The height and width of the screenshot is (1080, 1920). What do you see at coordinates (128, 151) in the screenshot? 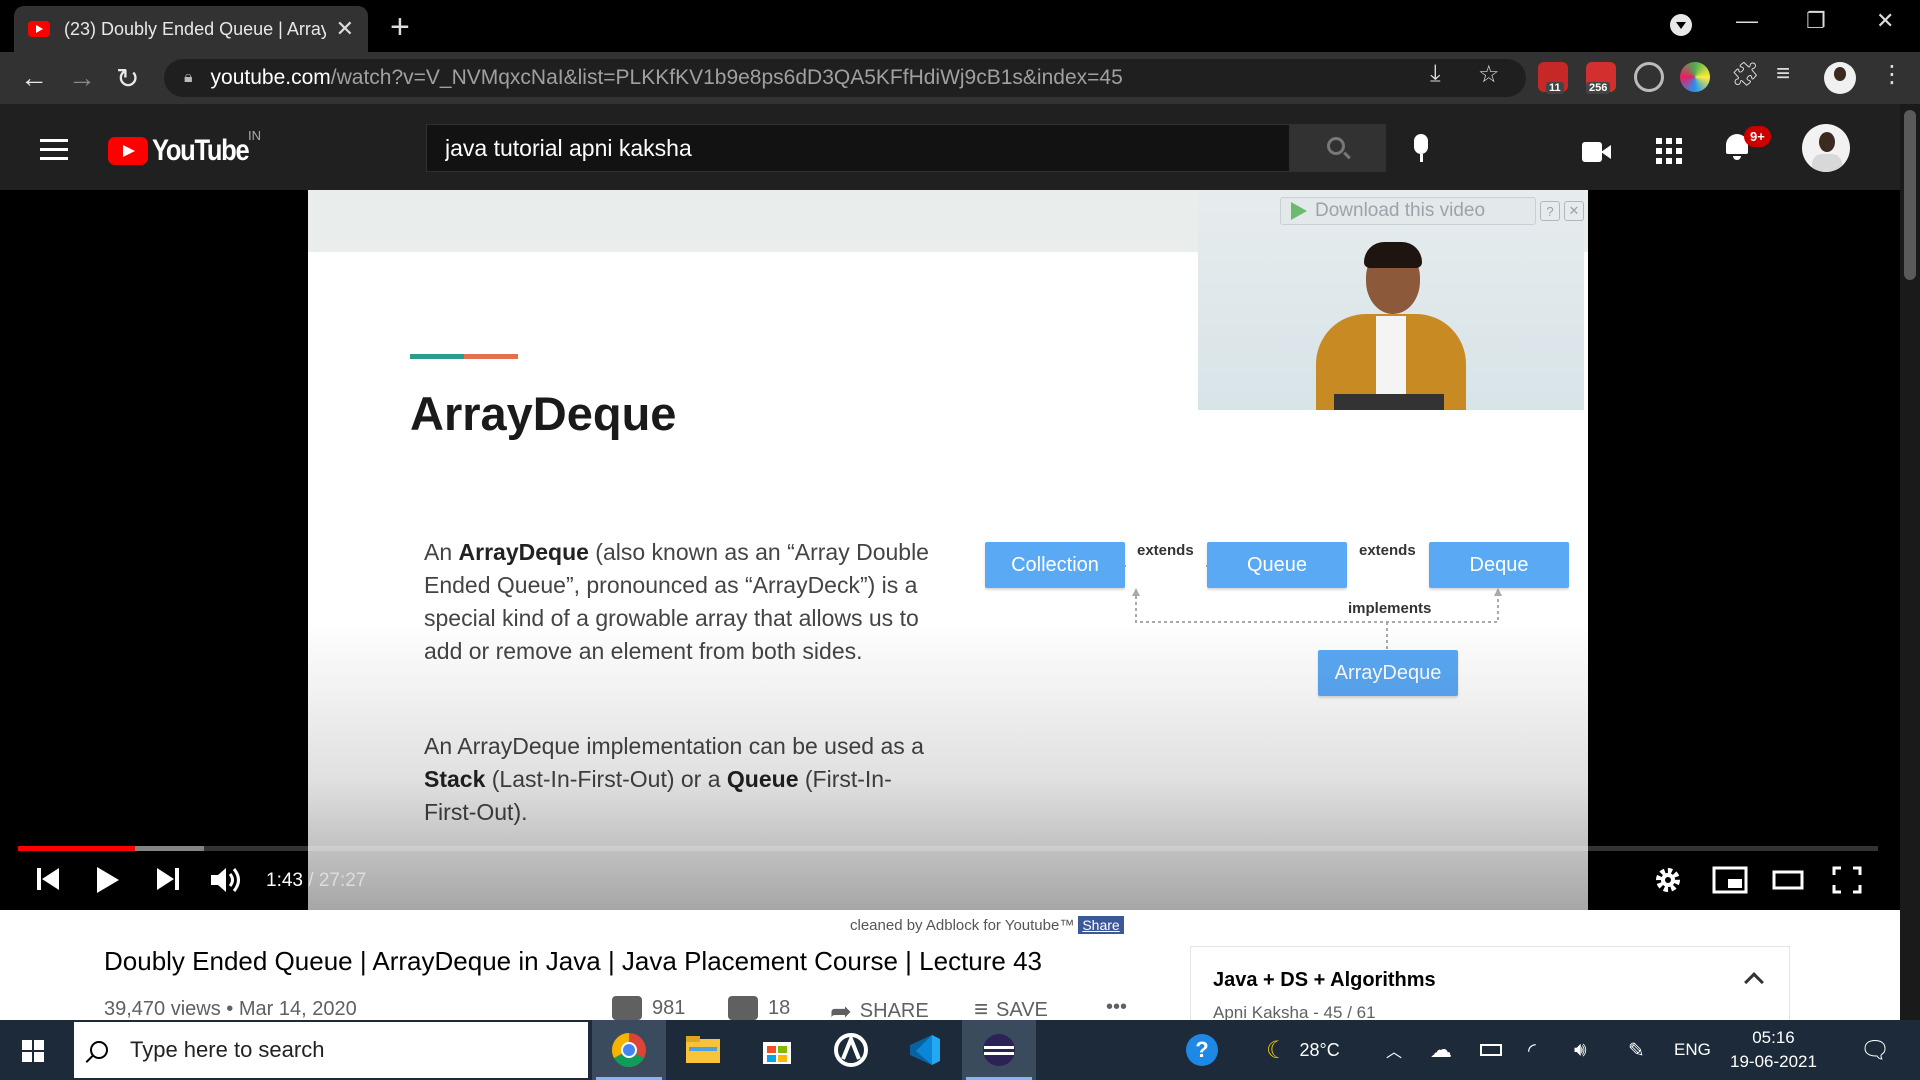
I see `youtube-play-logo-icon` at bounding box center [128, 151].